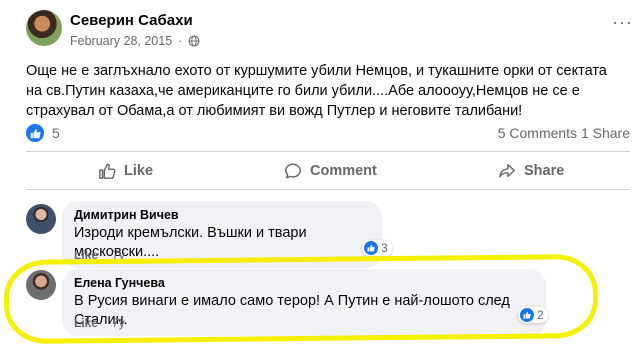  I want to click on engagement-counts: 5 Comments 1 Share, so click(564, 133).